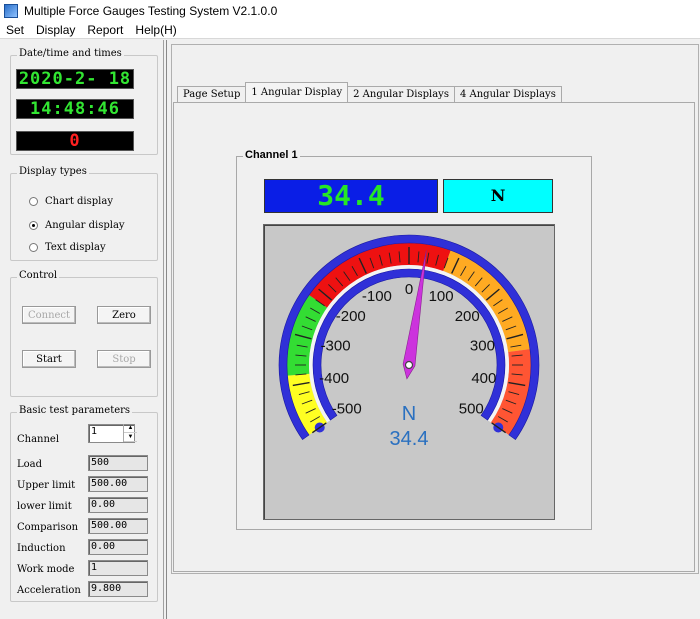 The image size is (700, 619). Describe the element at coordinates (271, 155) in the screenshot. I see `channel-title: Channel 1` at that location.